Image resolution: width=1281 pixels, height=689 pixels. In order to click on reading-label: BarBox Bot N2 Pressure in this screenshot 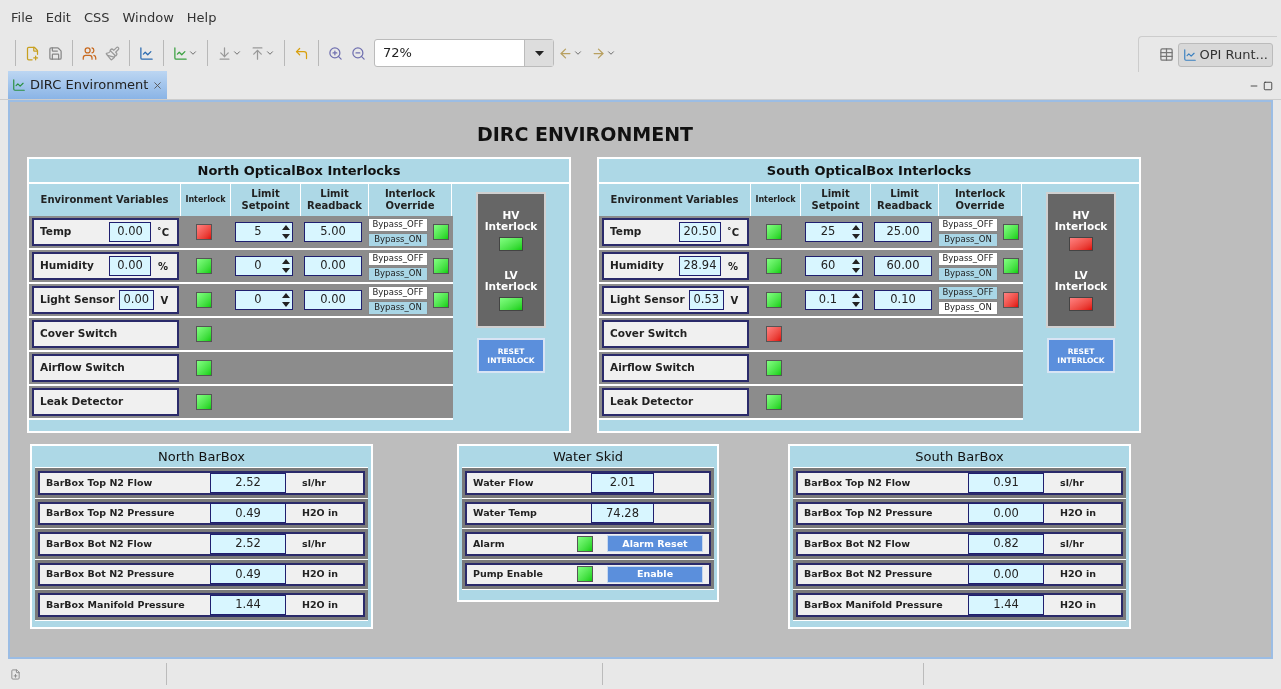, I will do `click(869, 574)`.